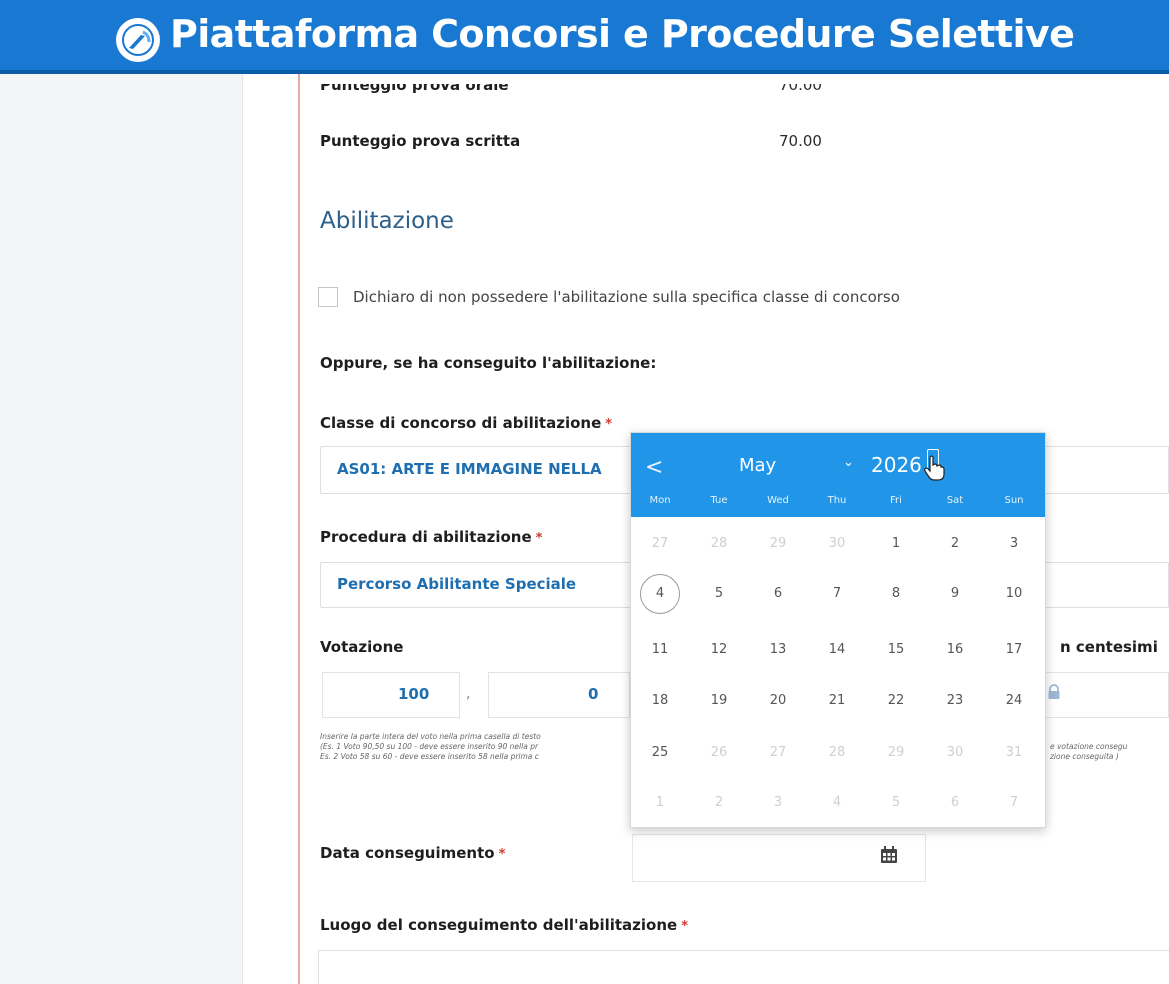 Image resolution: width=1169 pixels, height=984 pixels. Describe the element at coordinates (431, 537) in the screenshot. I see `procedura-label: Procedura di abilitazione *` at that location.